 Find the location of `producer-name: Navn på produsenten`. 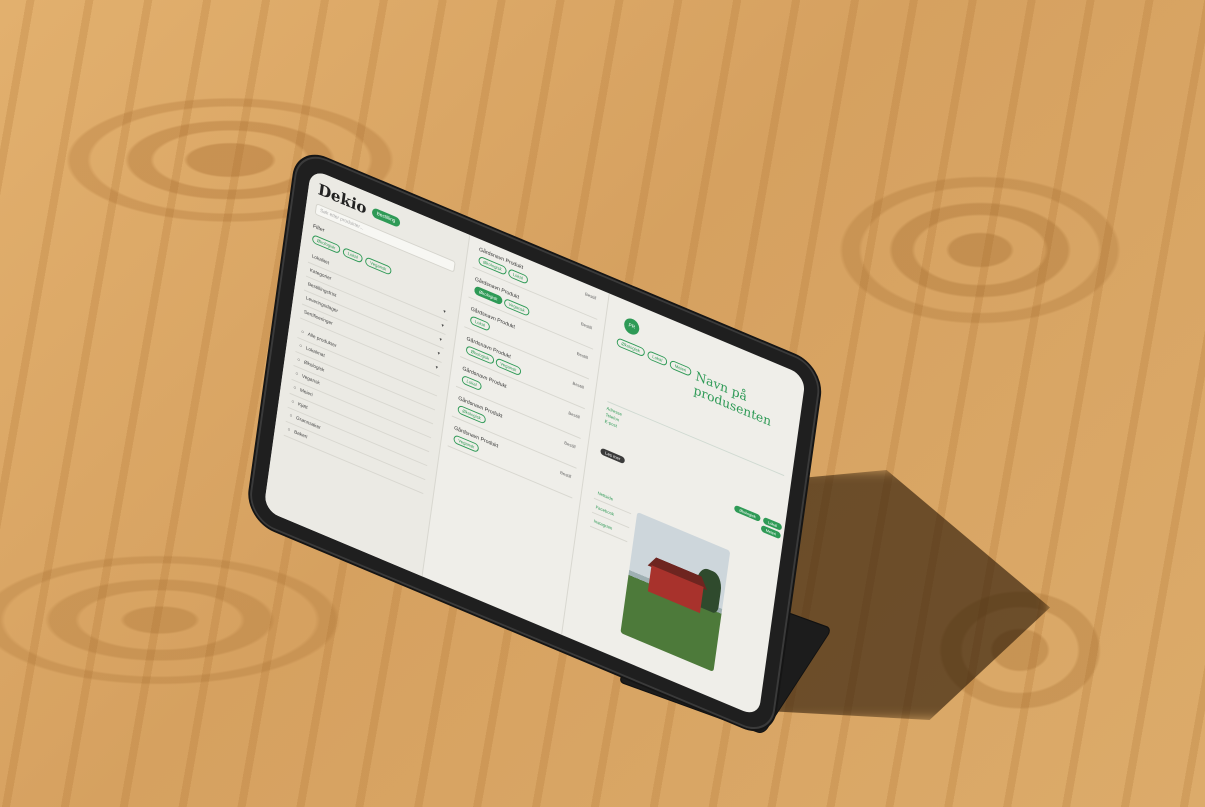

producer-name: Navn på produsenten is located at coordinates (732, 399).